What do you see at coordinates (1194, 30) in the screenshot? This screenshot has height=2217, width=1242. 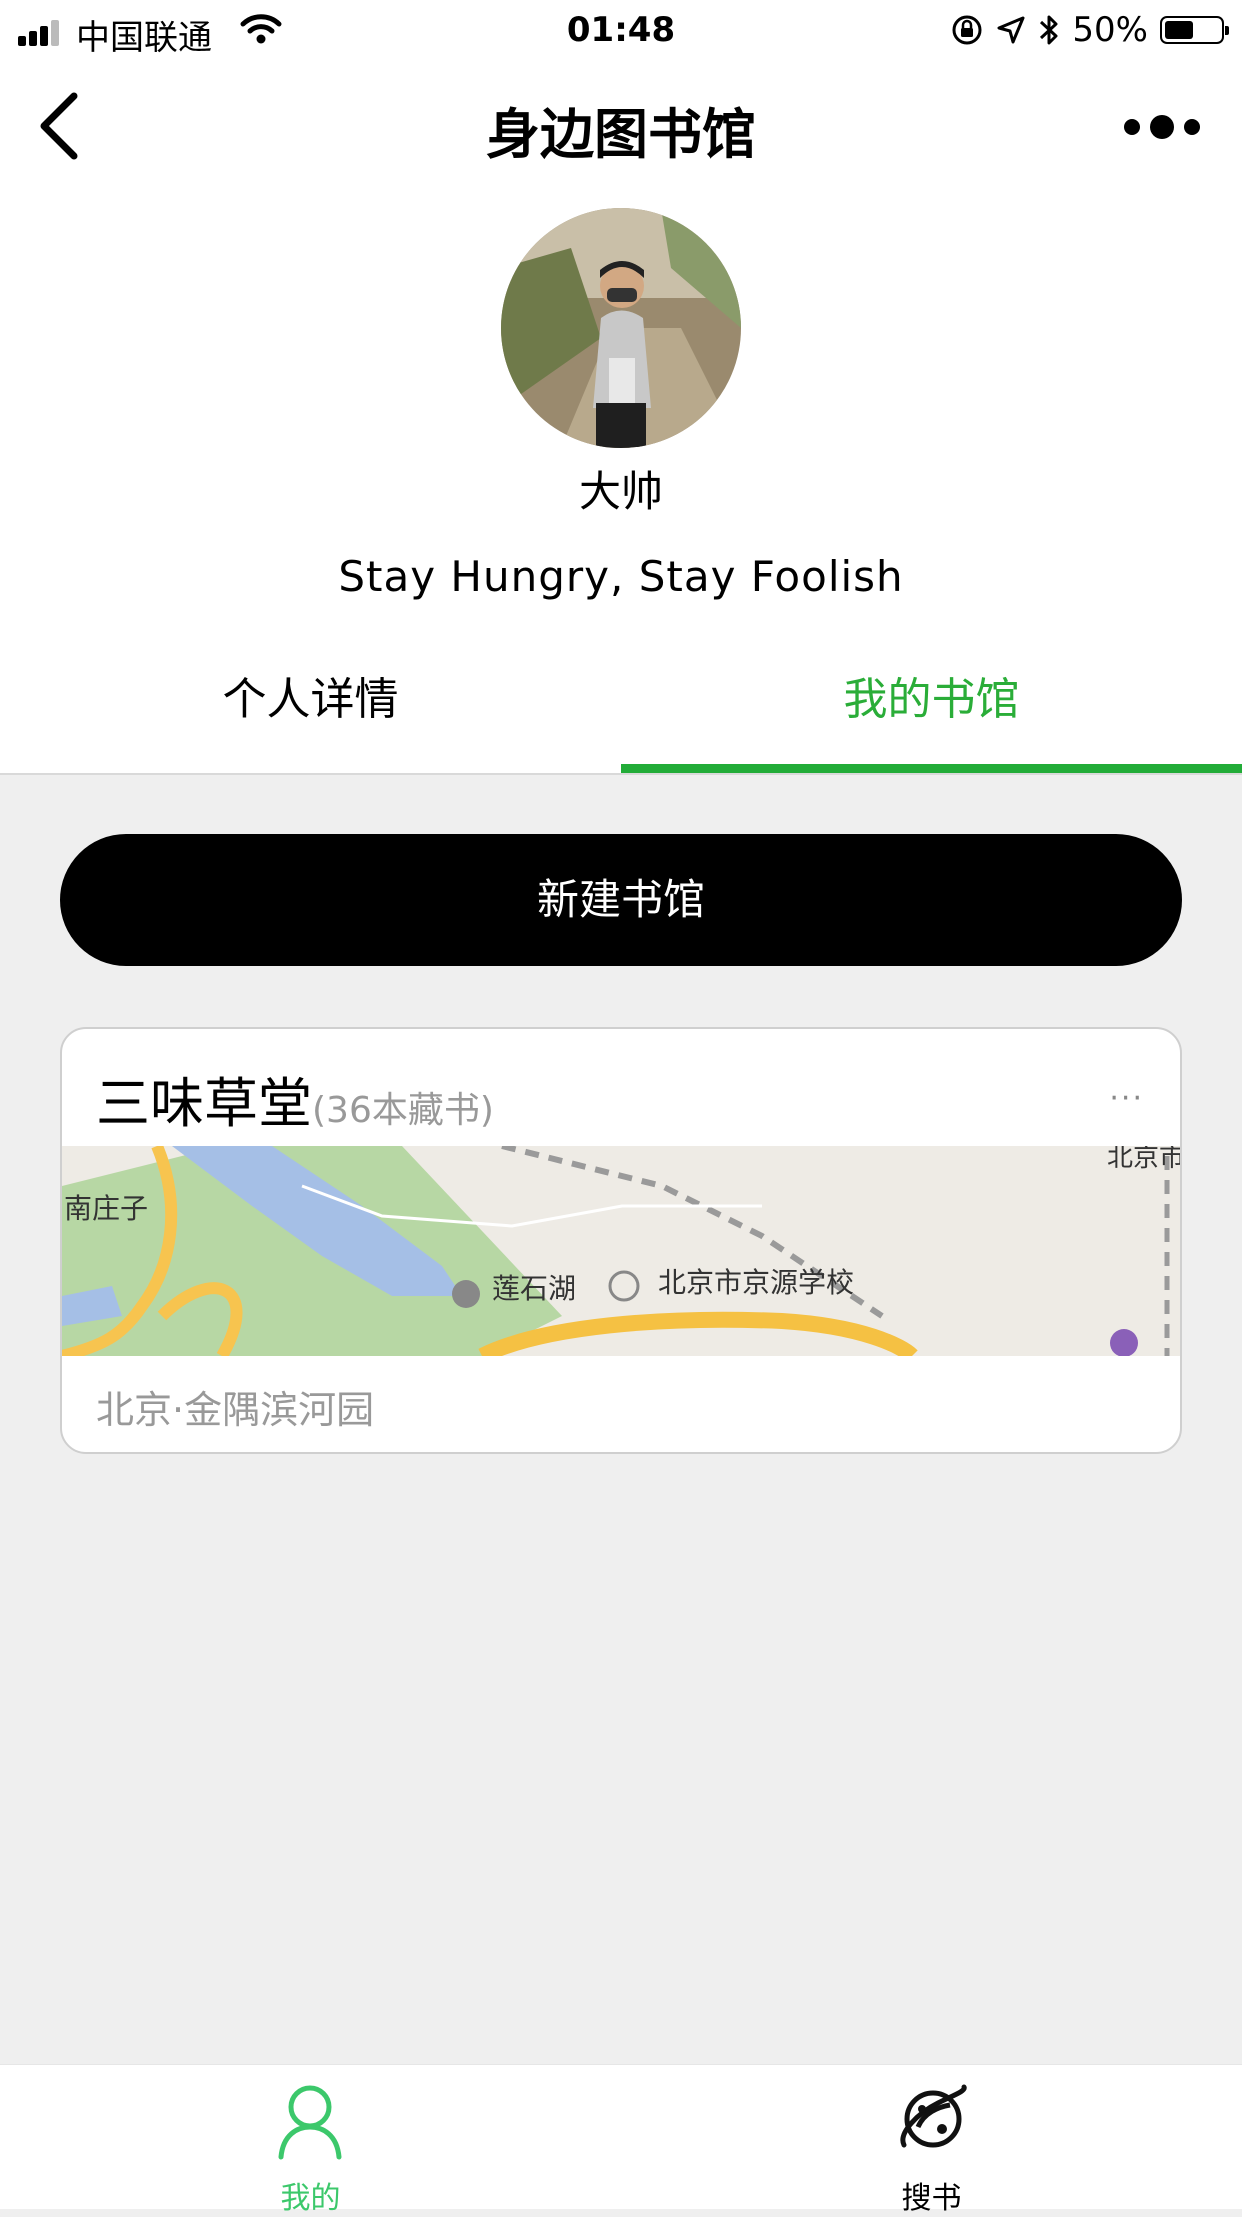 I see `battery-icon` at bounding box center [1194, 30].